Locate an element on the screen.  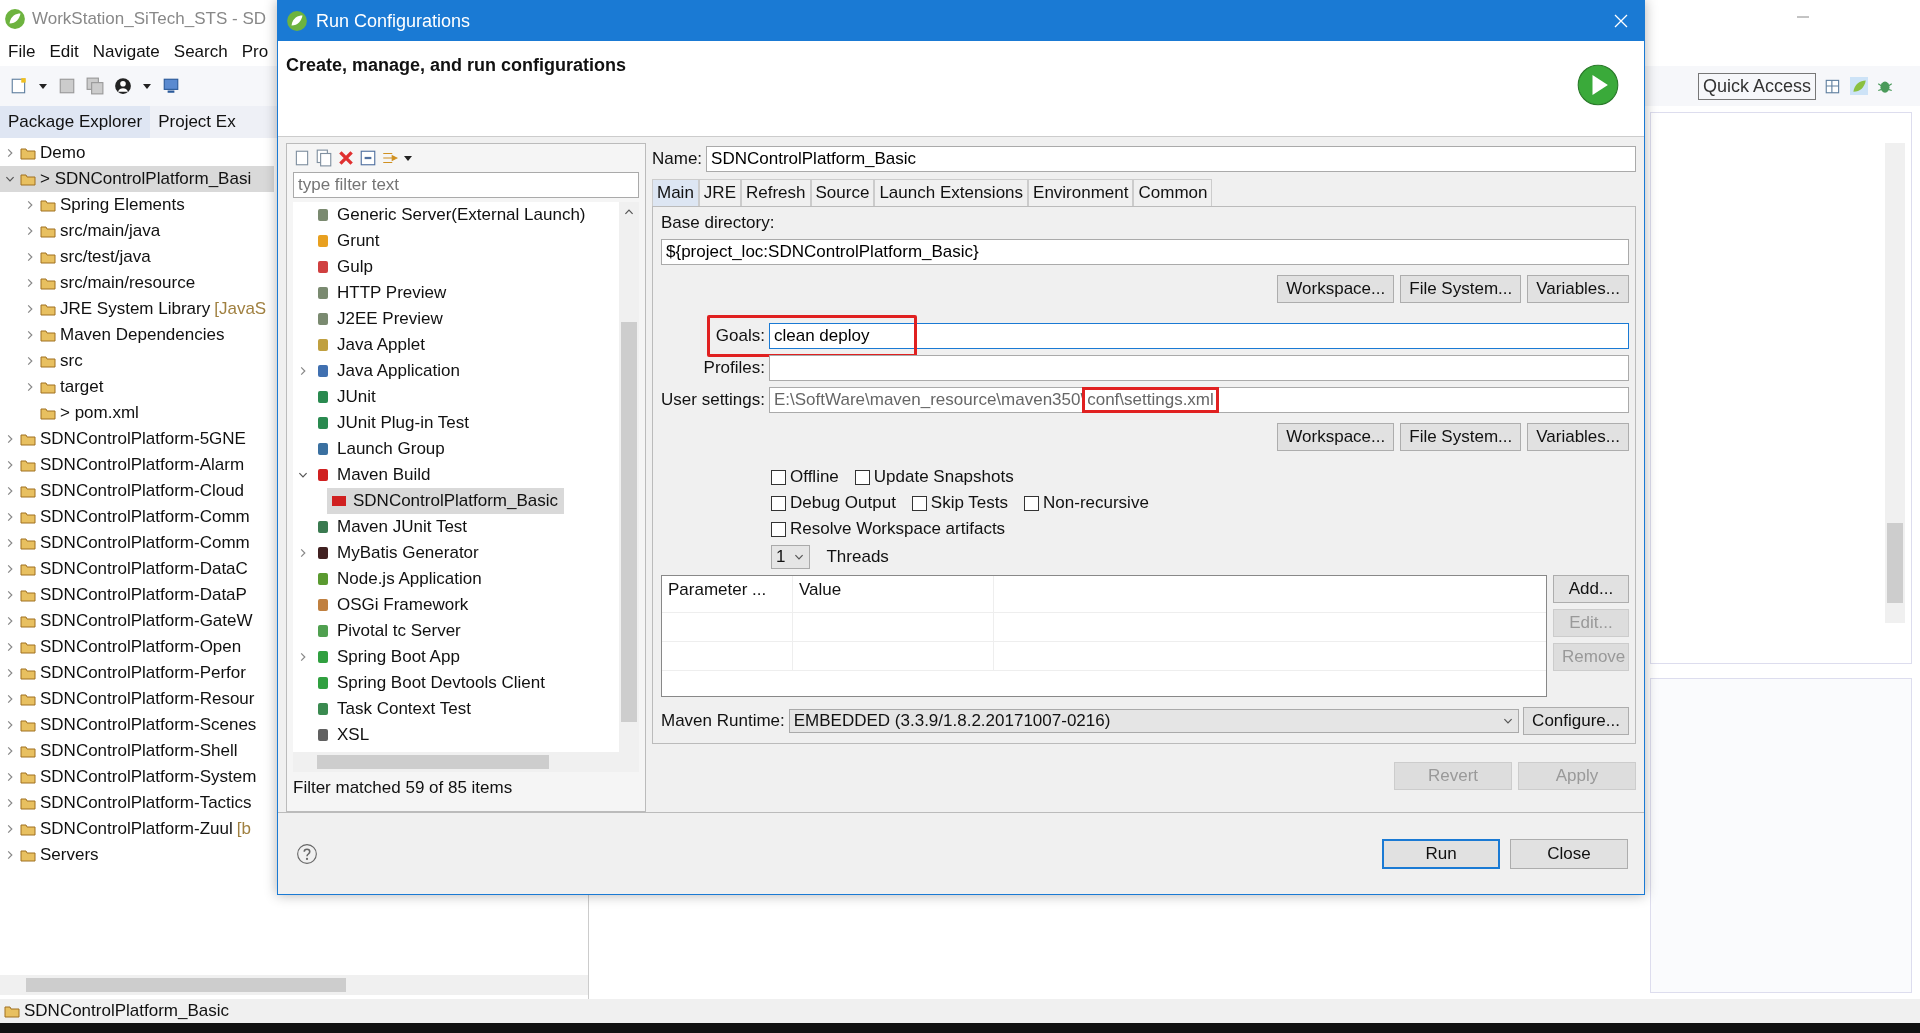
checkbox-option: Resolve Workspace artifacts is located at coordinates (888, 529).